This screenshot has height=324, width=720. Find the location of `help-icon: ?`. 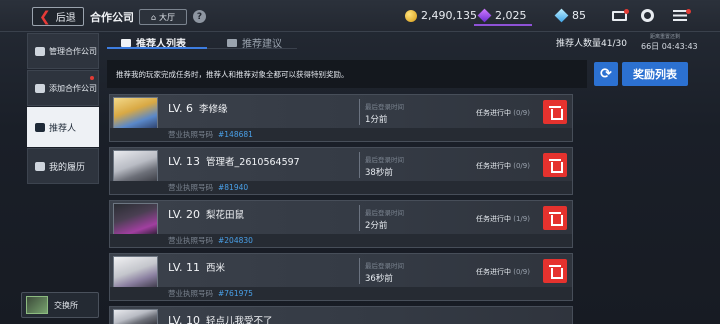

help-icon: ? is located at coordinates (199, 16).